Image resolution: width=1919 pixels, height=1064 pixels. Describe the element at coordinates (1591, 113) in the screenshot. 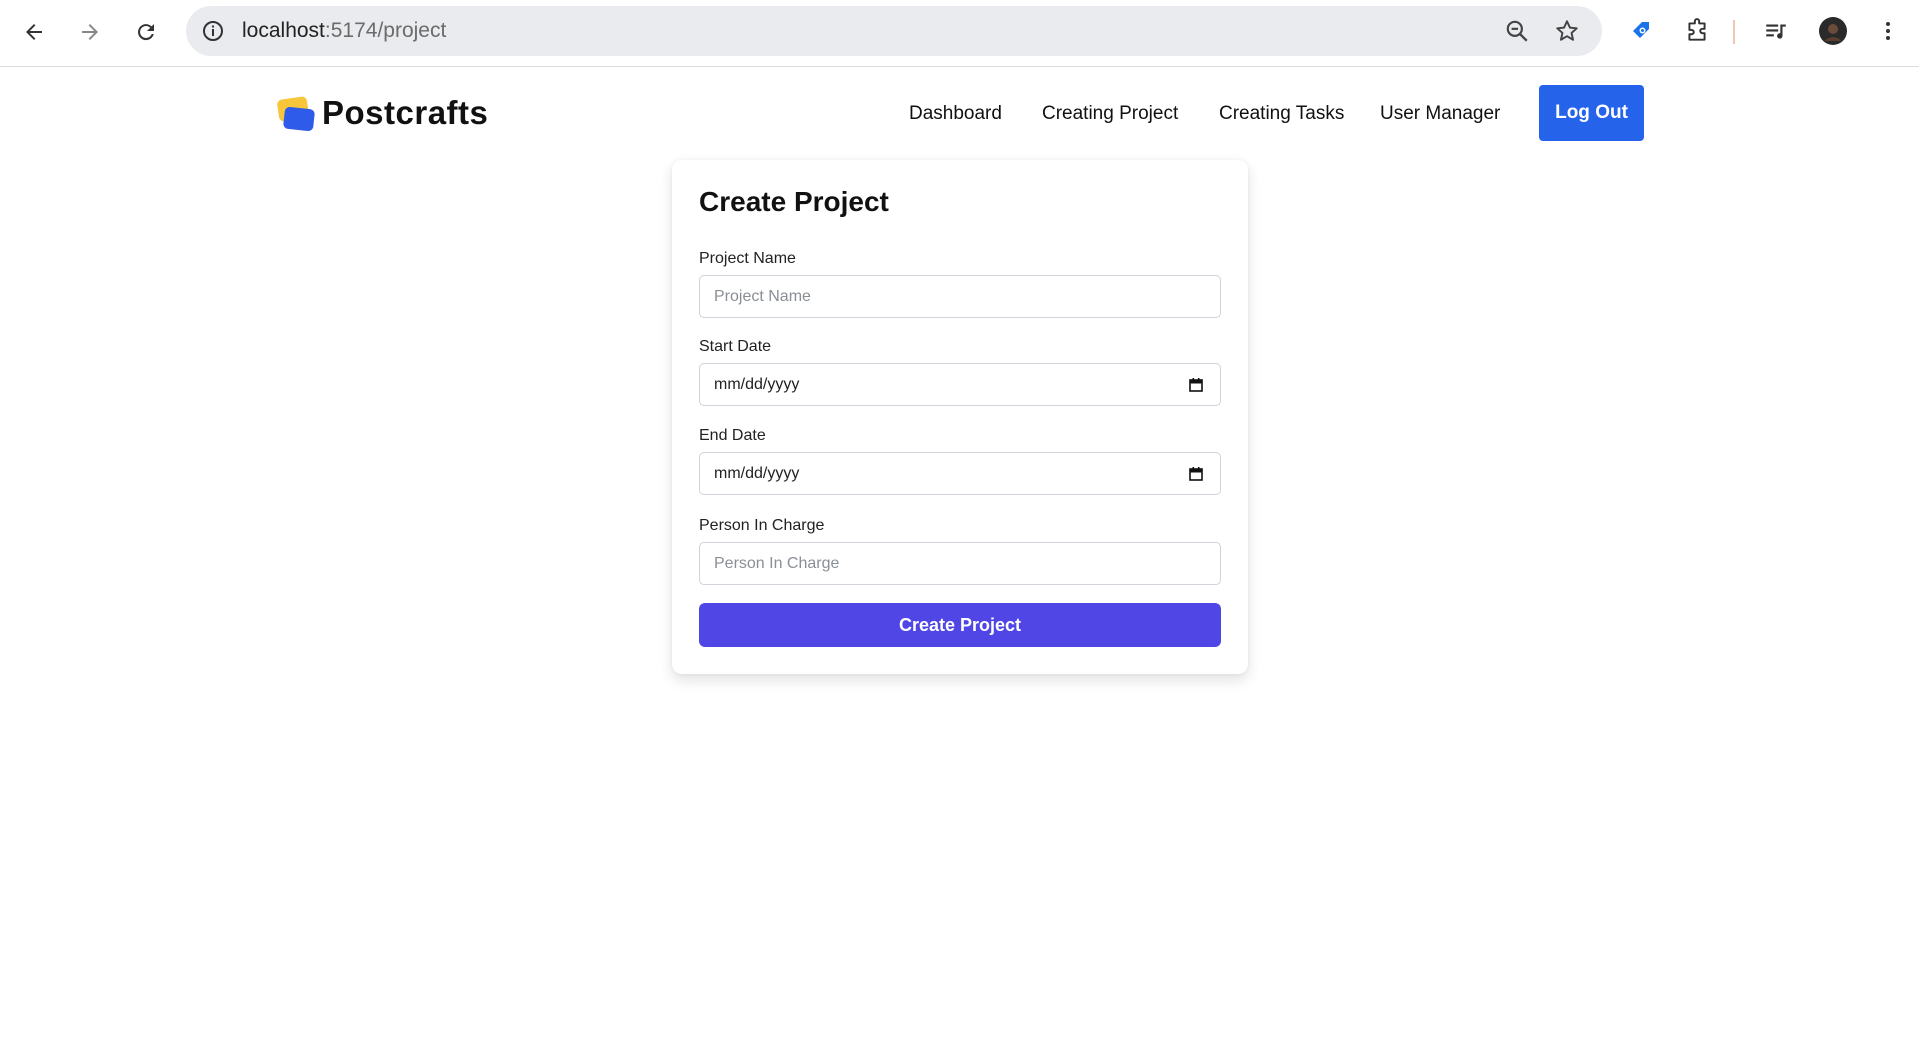

I see `logout-button: Log Out` at that location.